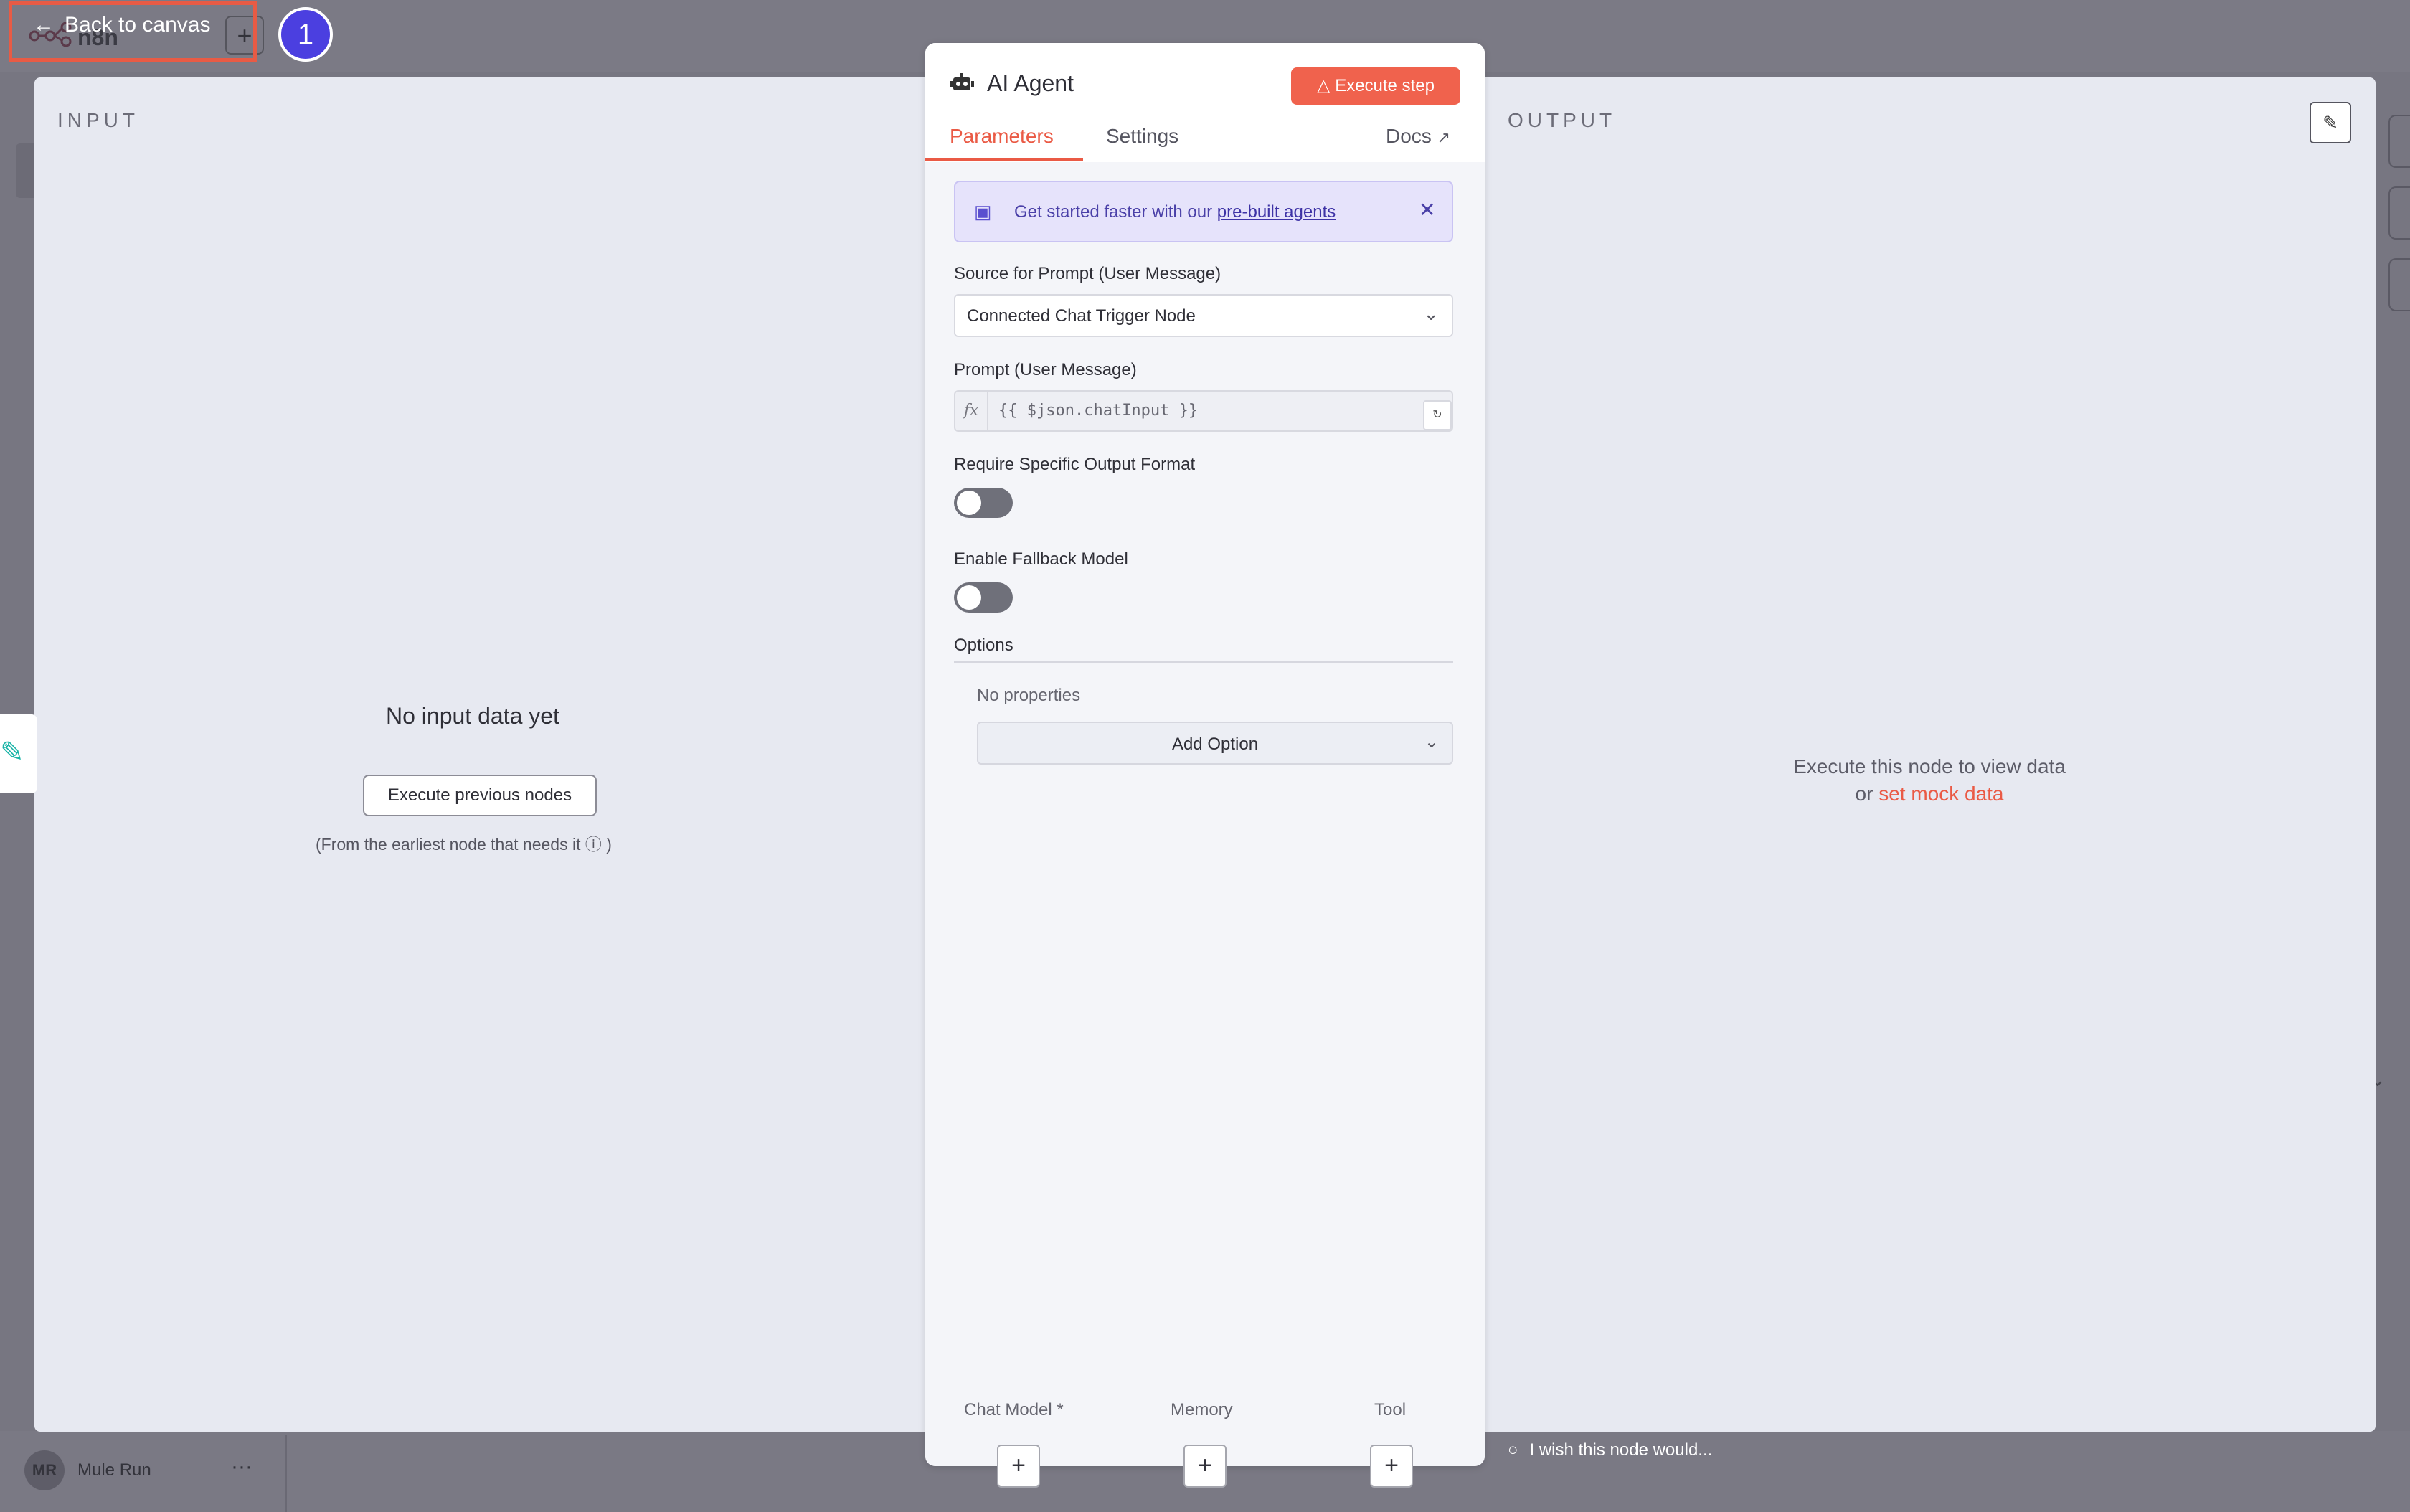  I want to click on prompt-expression-value: {{ $json.chatInput }}, so click(1098, 411).